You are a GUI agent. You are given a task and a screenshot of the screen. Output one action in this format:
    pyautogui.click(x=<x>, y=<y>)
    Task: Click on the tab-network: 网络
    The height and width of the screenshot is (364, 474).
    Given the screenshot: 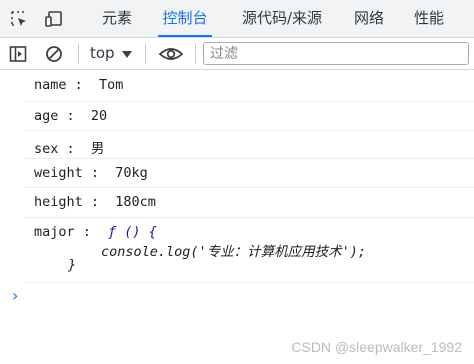 What is the action you would take?
    pyautogui.click(x=369, y=18)
    